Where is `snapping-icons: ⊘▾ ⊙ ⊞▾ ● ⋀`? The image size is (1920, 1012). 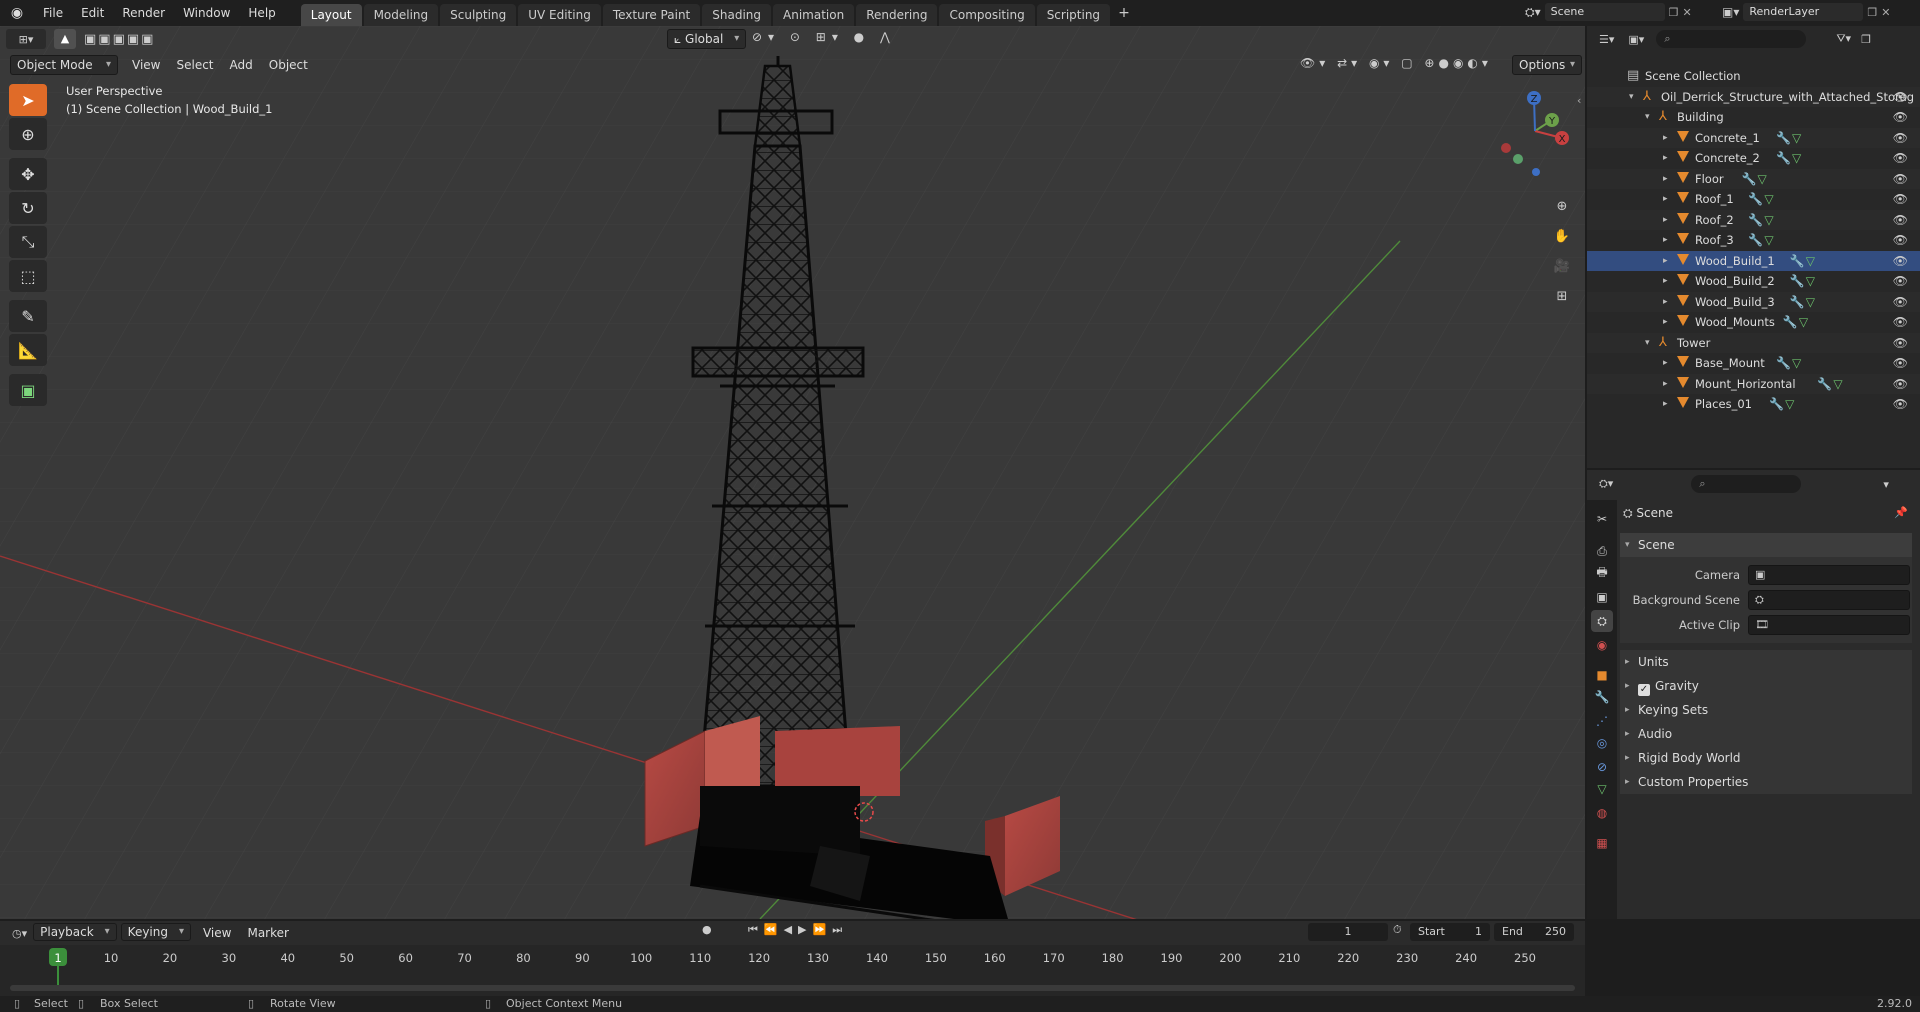 snapping-icons: ⊘▾ ⊙ ⊞▾ ● ⋀ is located at coordinates (824, 37).